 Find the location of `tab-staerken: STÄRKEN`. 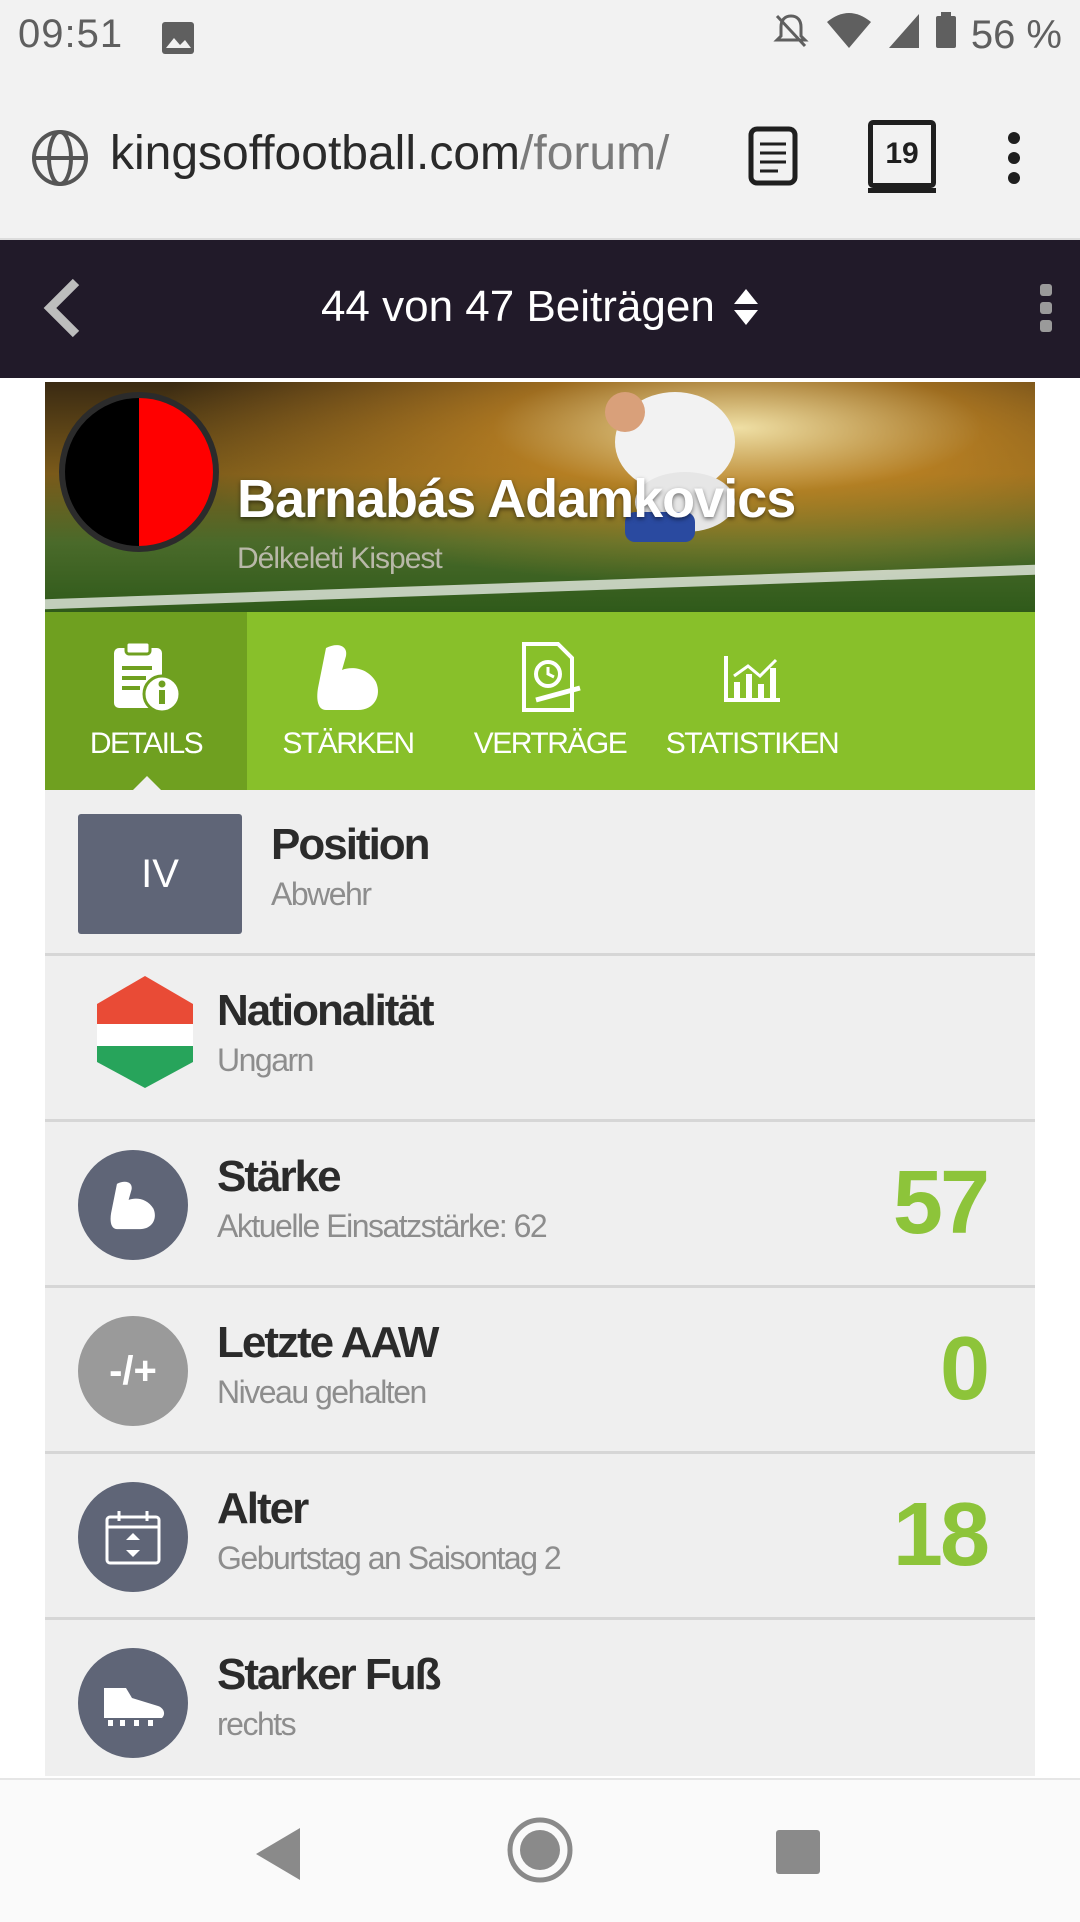

tab-staerken: STÄRKEN is located at coordinates (348, 701).